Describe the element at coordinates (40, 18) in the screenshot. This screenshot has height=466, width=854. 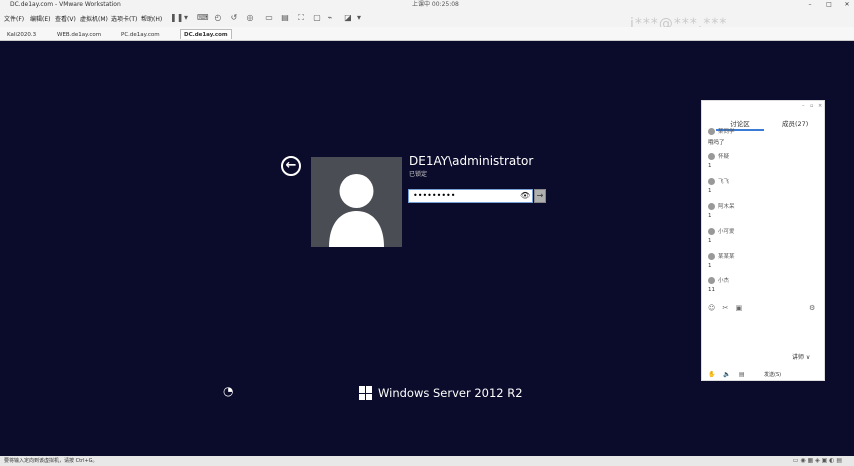
I see `menu-edit: 编辑(E)` at that location.